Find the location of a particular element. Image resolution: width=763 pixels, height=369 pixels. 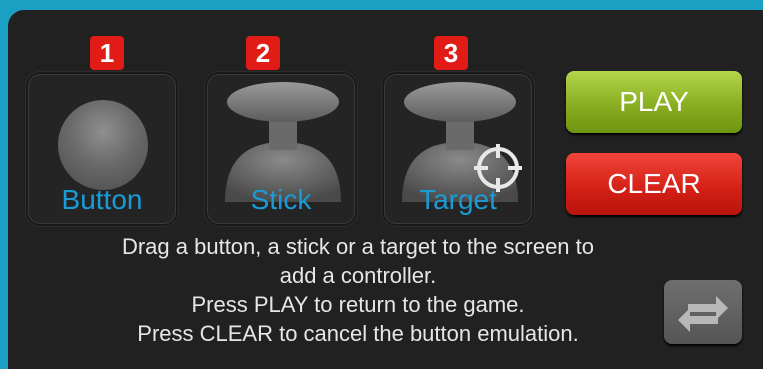

button-tile-label: Button is located at coordinates (102, 199).